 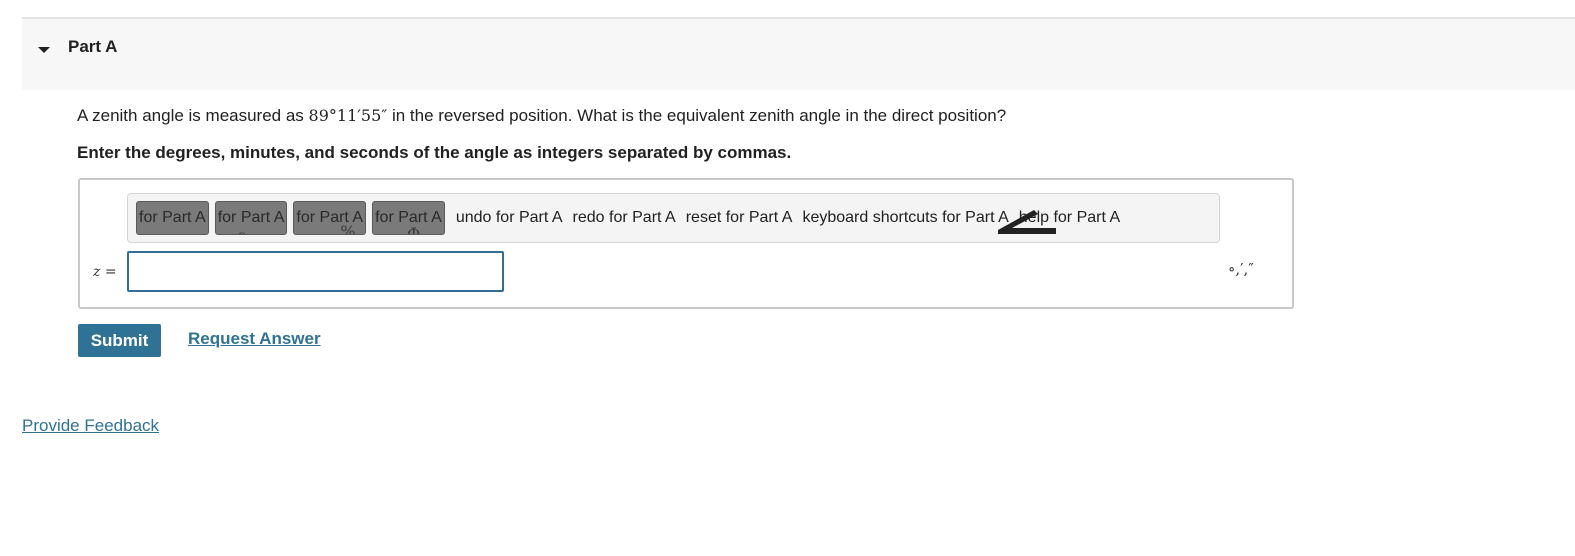 I want to click on question-before: A zenith angle is measured as, so click(x=193, y=115).